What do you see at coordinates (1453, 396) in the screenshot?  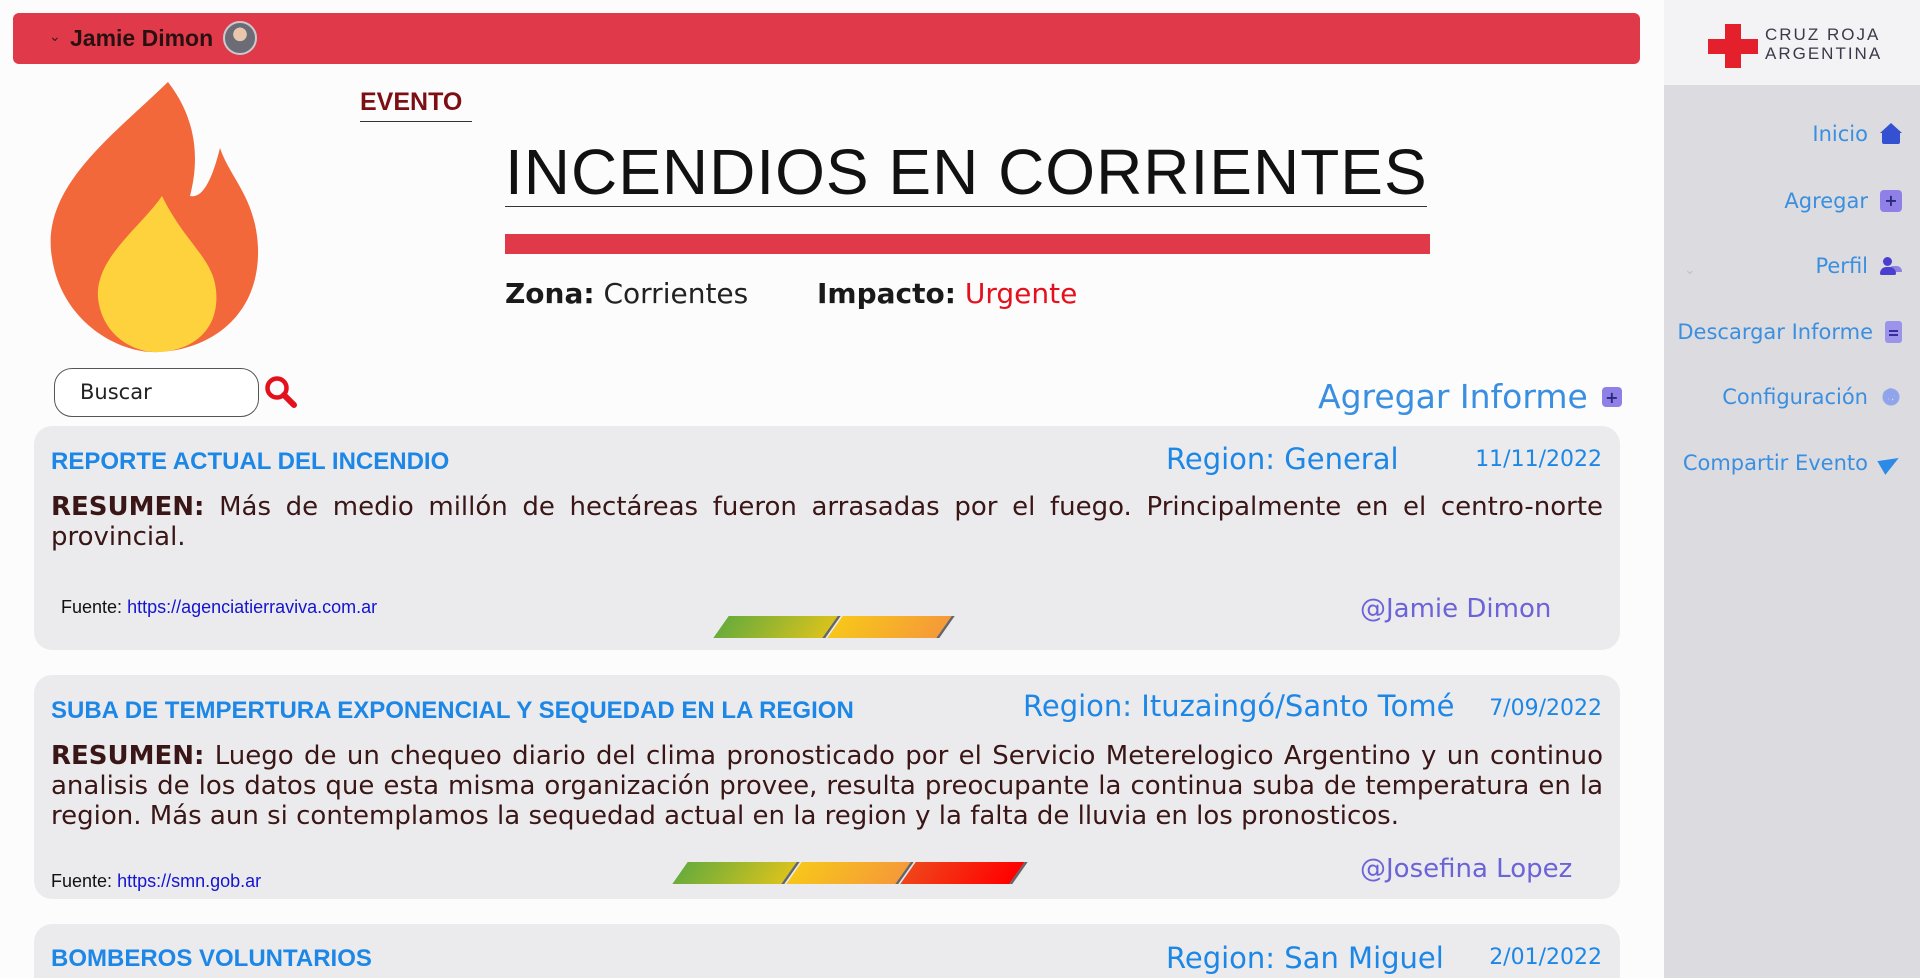 I see `add-report-label: Agregar Informe` at bounding box center [1453, 396].